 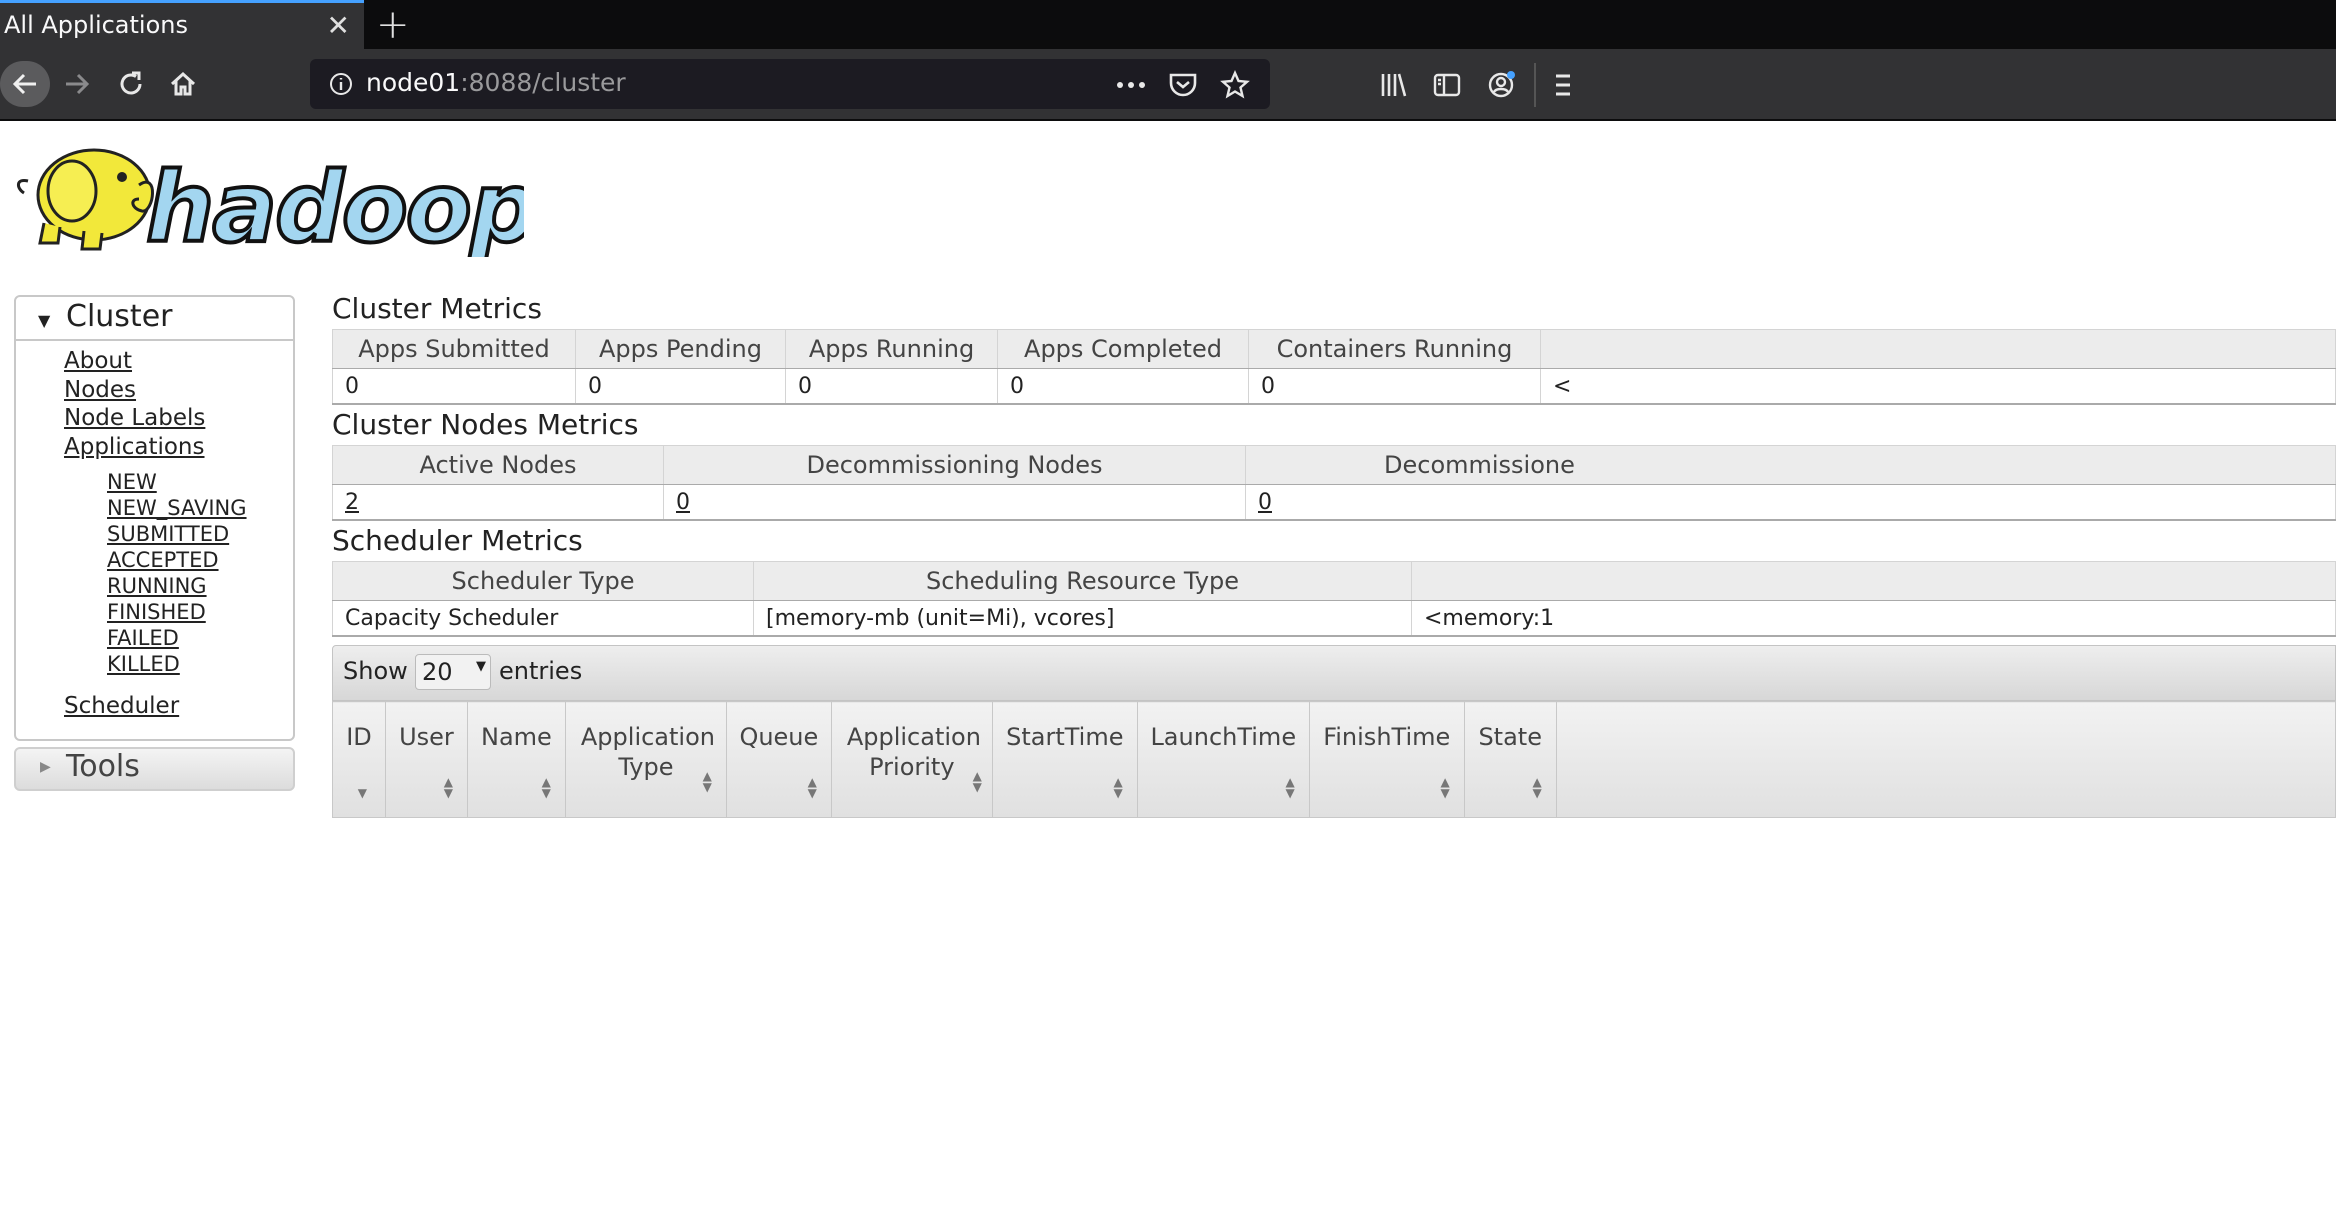 What do you see at coordinates (177, 534) in the screenshot?
I see `link-state-submitted: SUBMITTED` at bounding box center [177, 534].